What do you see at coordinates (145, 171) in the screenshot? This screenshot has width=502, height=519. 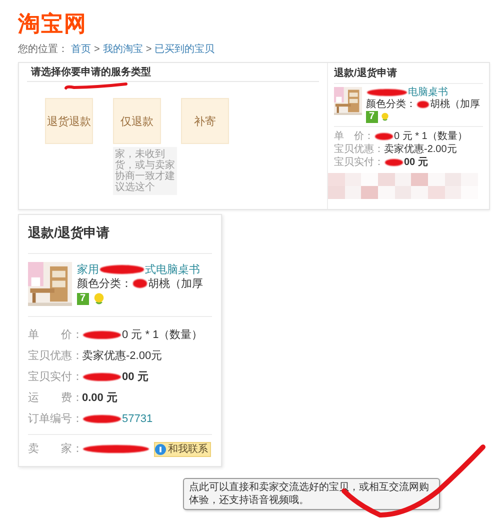 I see `option-hint: 家，未收到货，或与卖家协商一致才建议选这个` at bounding box center [145, 171].